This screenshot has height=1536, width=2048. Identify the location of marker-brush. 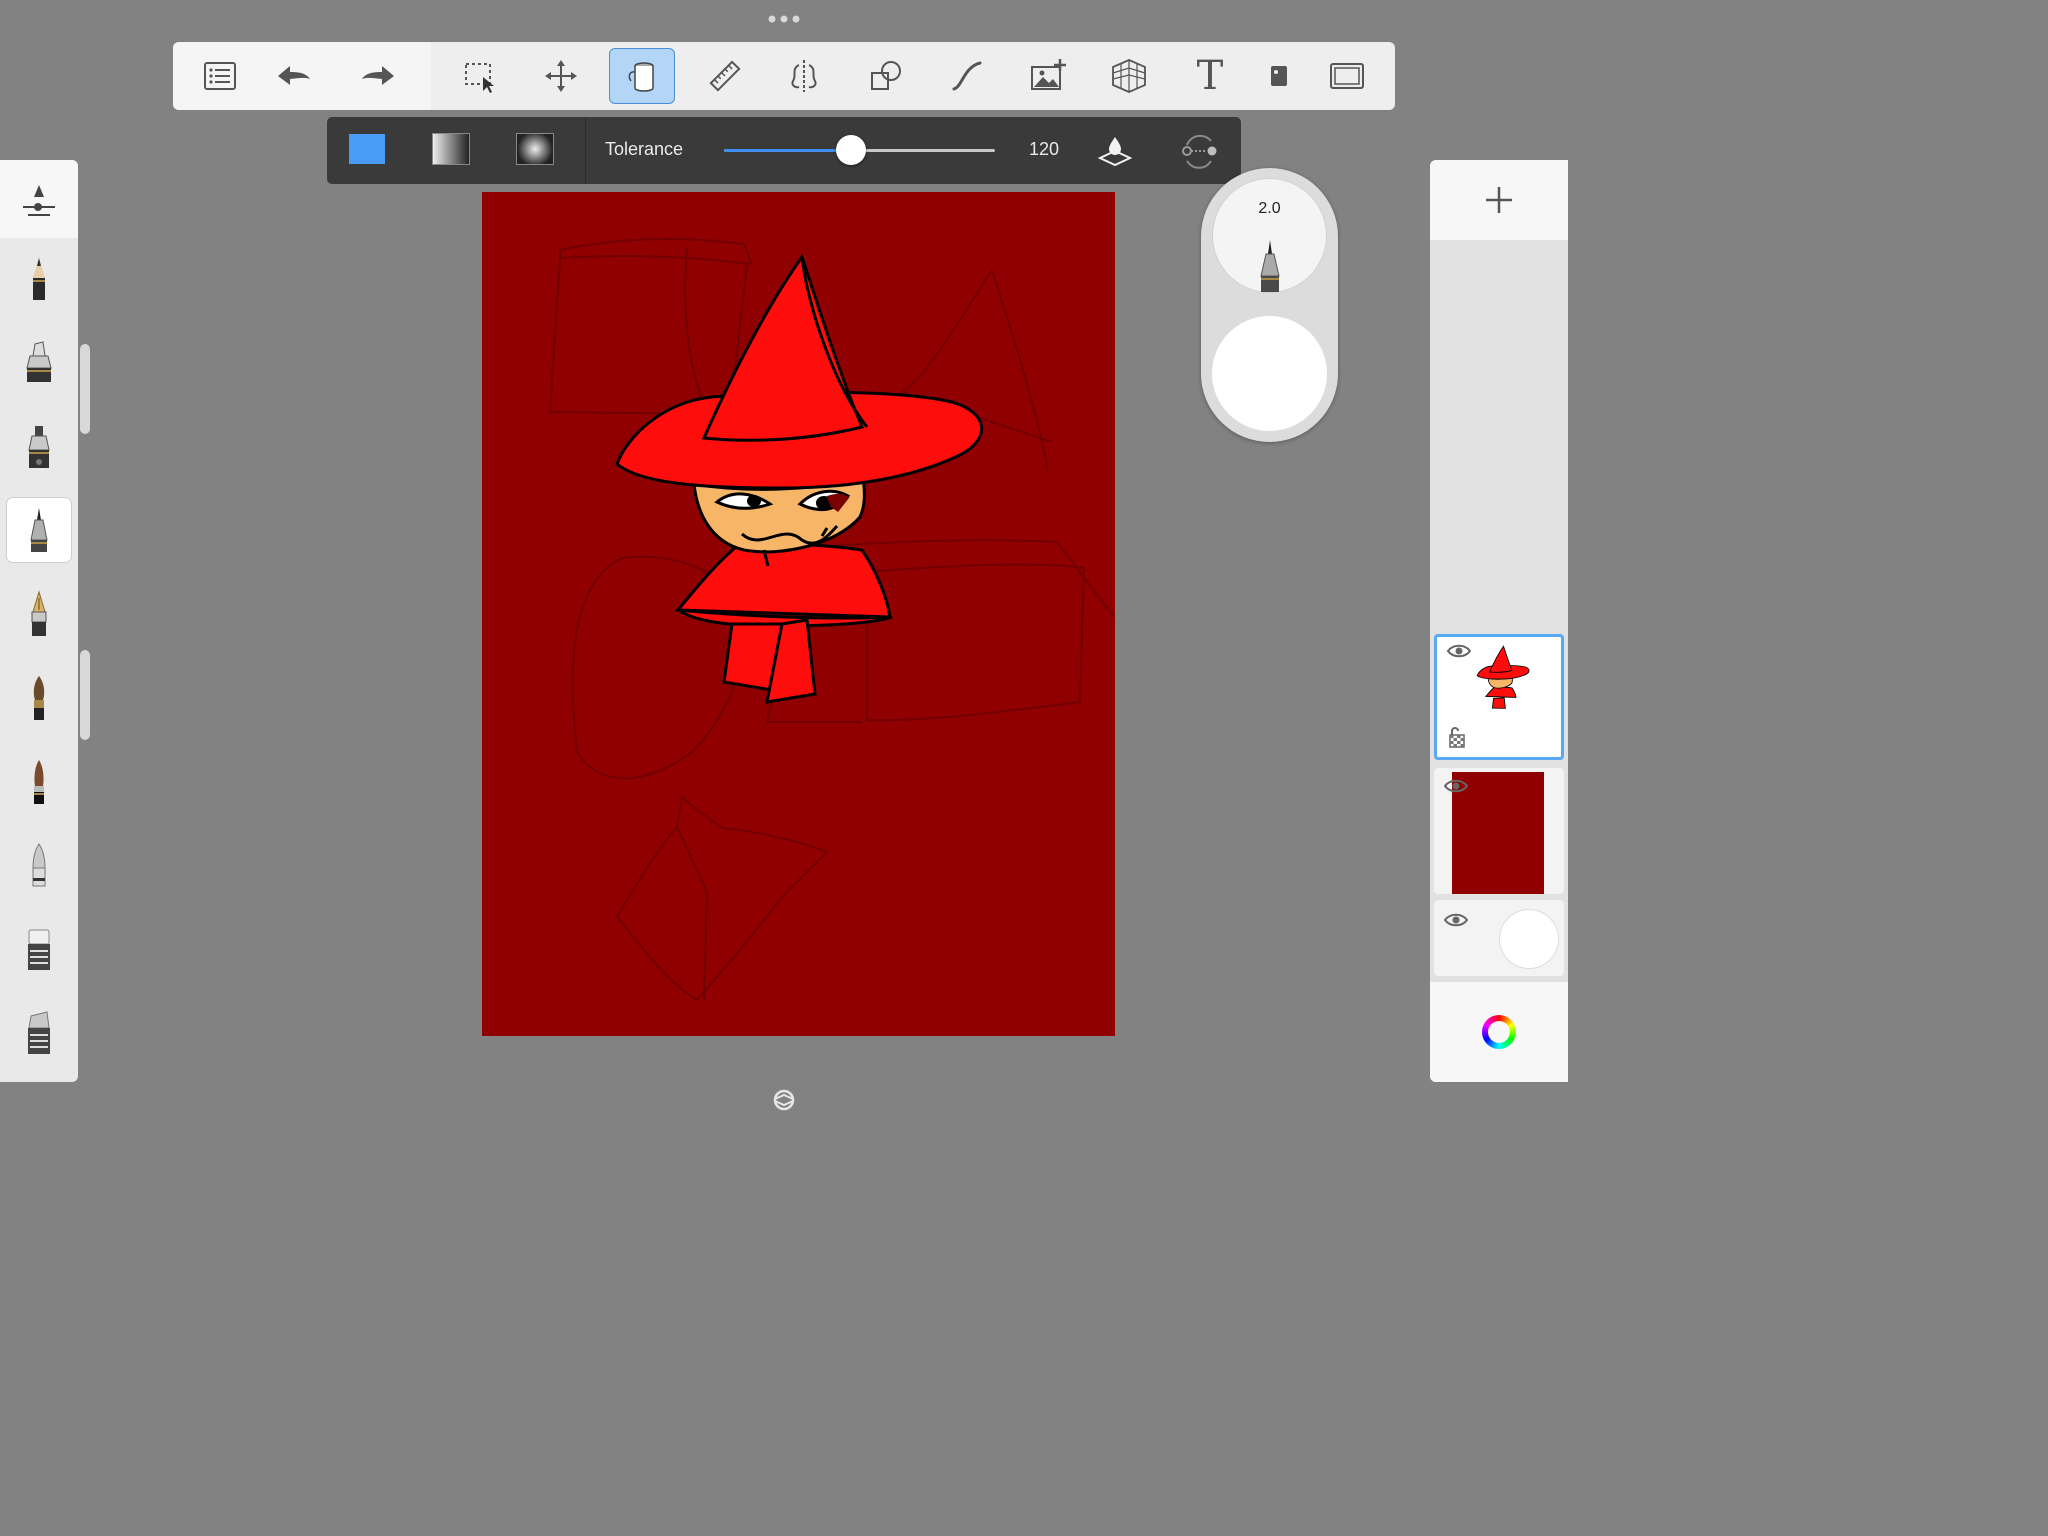
(39, 360).